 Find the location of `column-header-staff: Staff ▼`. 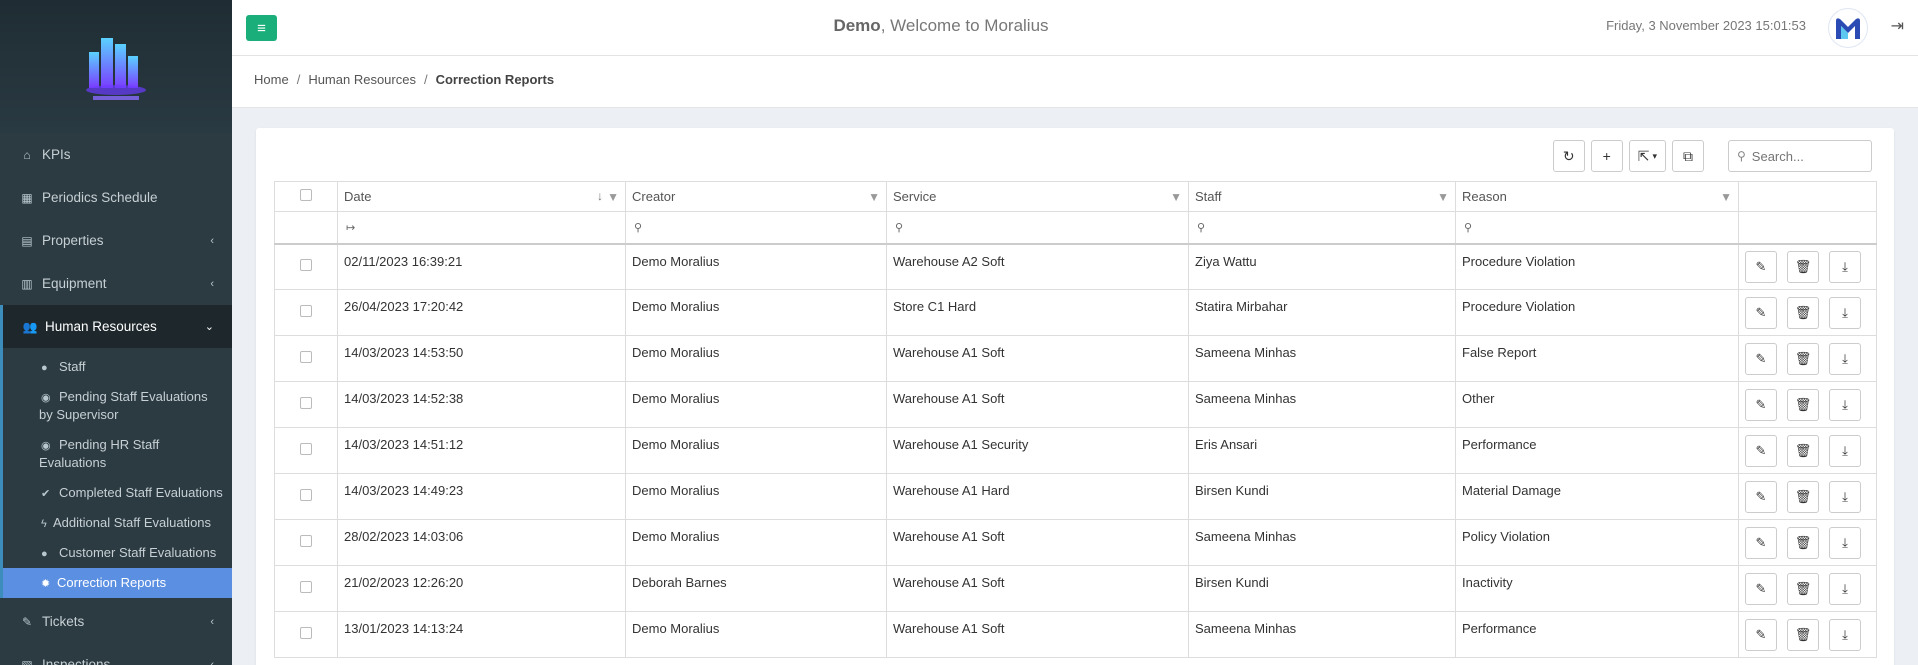

column-header-staff: Staff ▼ is located at coordinates (1322, 196).